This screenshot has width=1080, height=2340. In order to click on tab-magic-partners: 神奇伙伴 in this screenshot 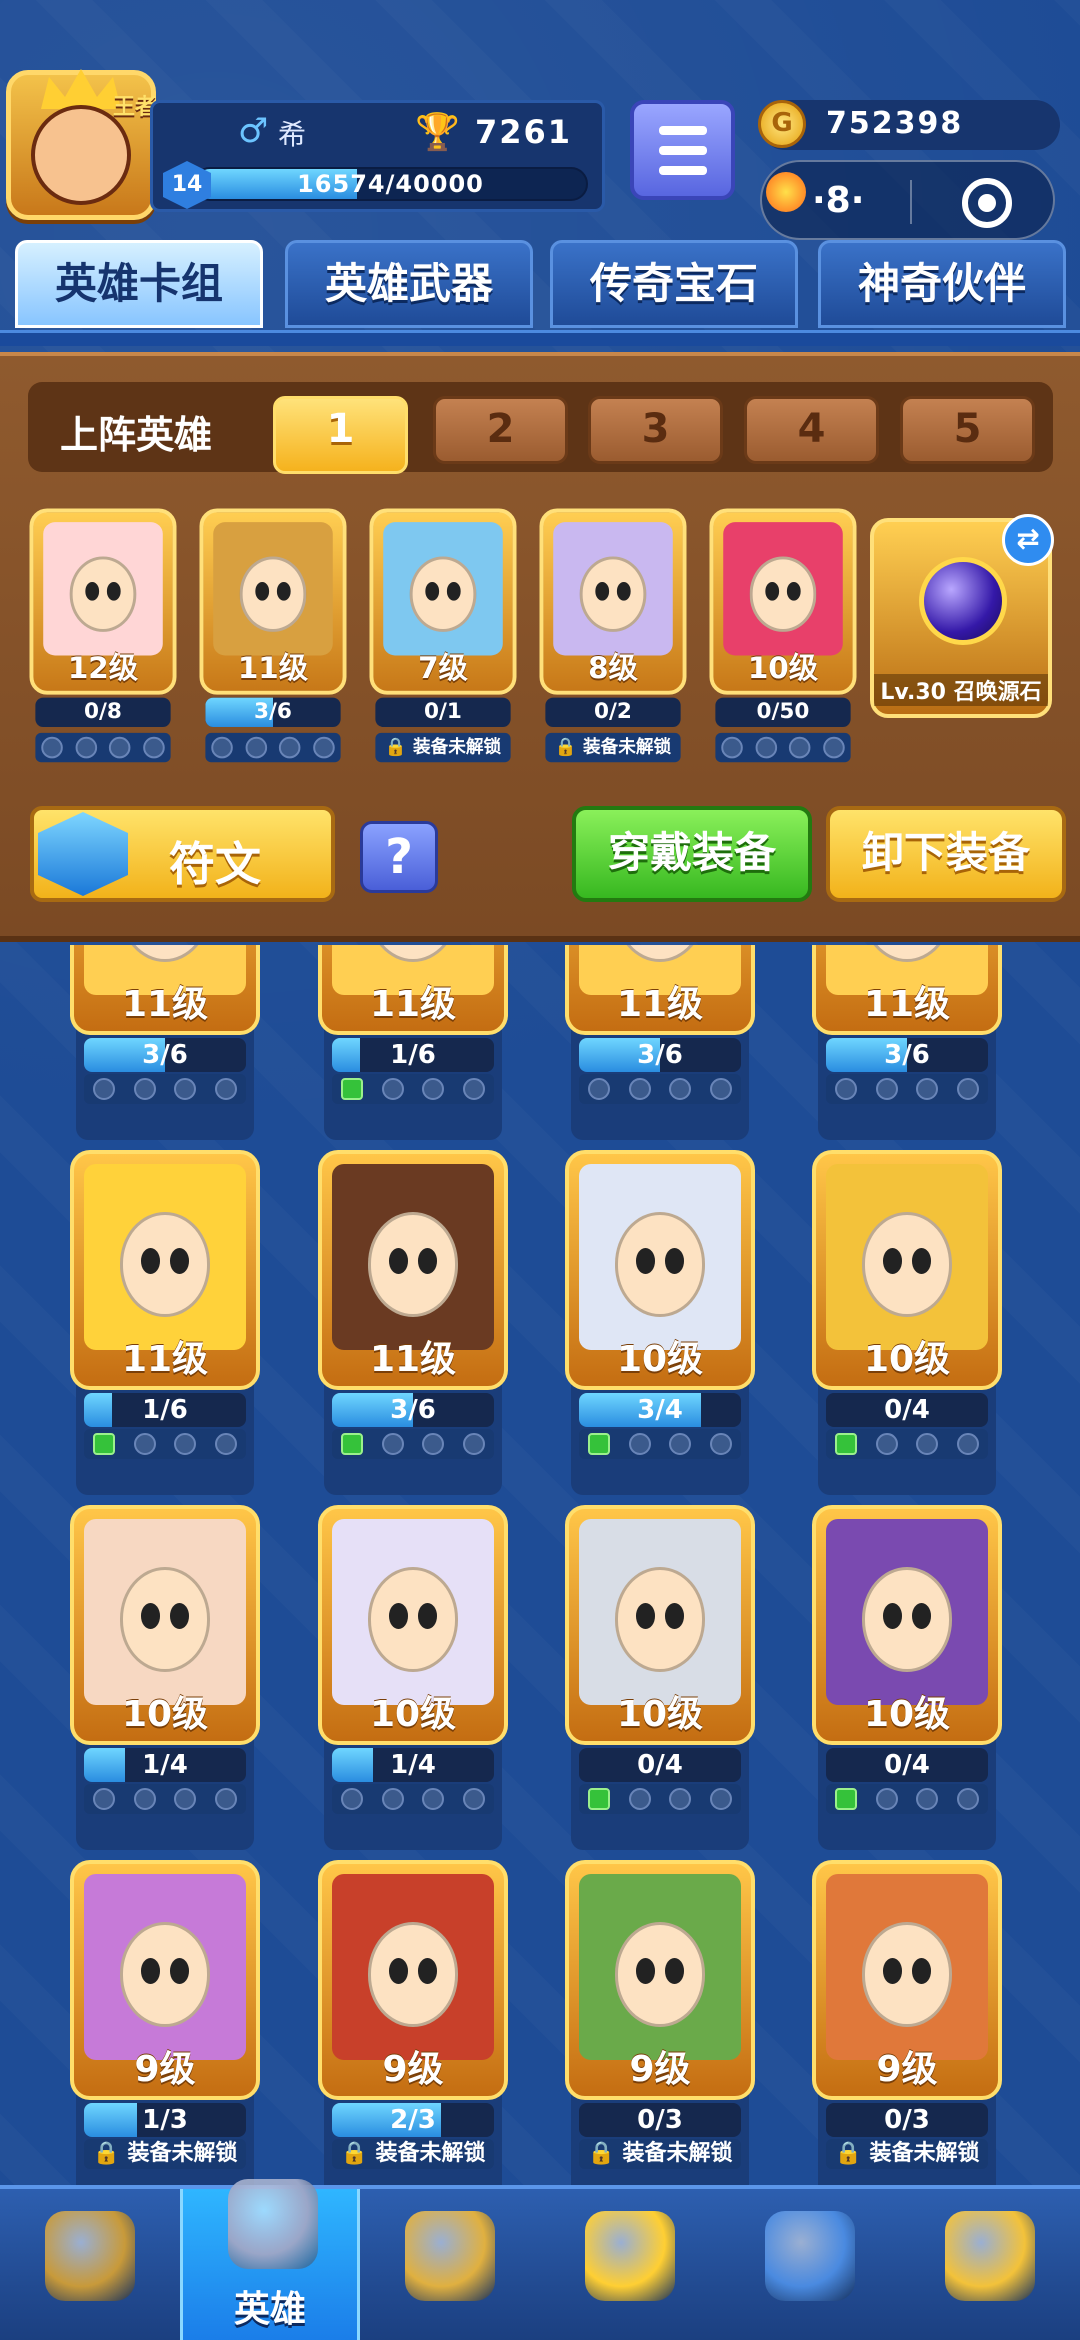, I will do `click(942, 284)`.